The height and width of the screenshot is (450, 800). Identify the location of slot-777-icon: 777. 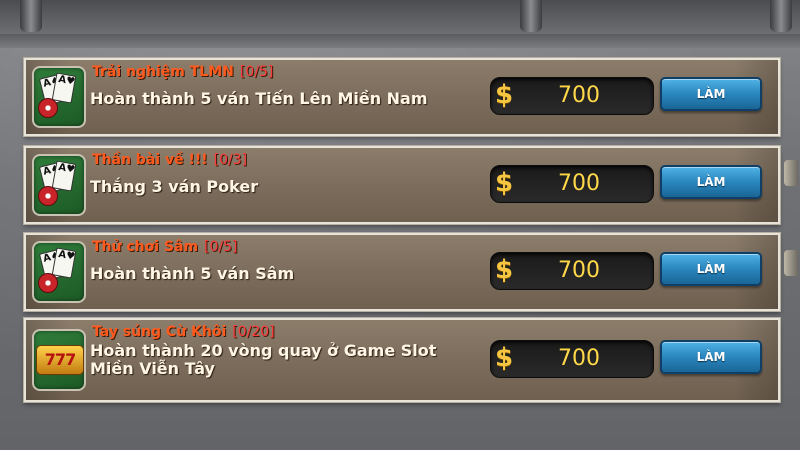
(59, 360).